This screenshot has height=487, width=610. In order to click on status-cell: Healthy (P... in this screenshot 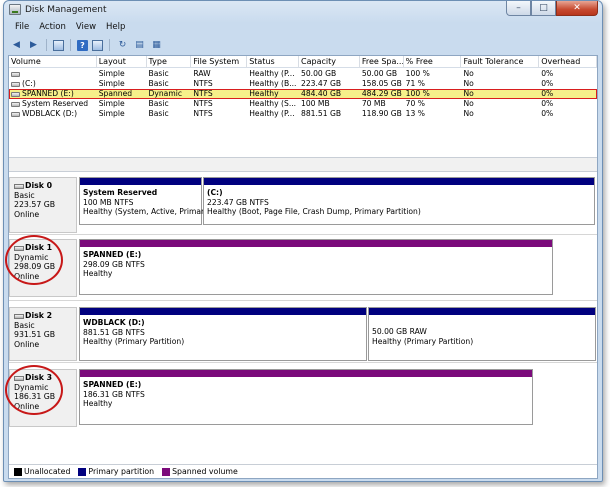, I will do `click(272, 73)`.